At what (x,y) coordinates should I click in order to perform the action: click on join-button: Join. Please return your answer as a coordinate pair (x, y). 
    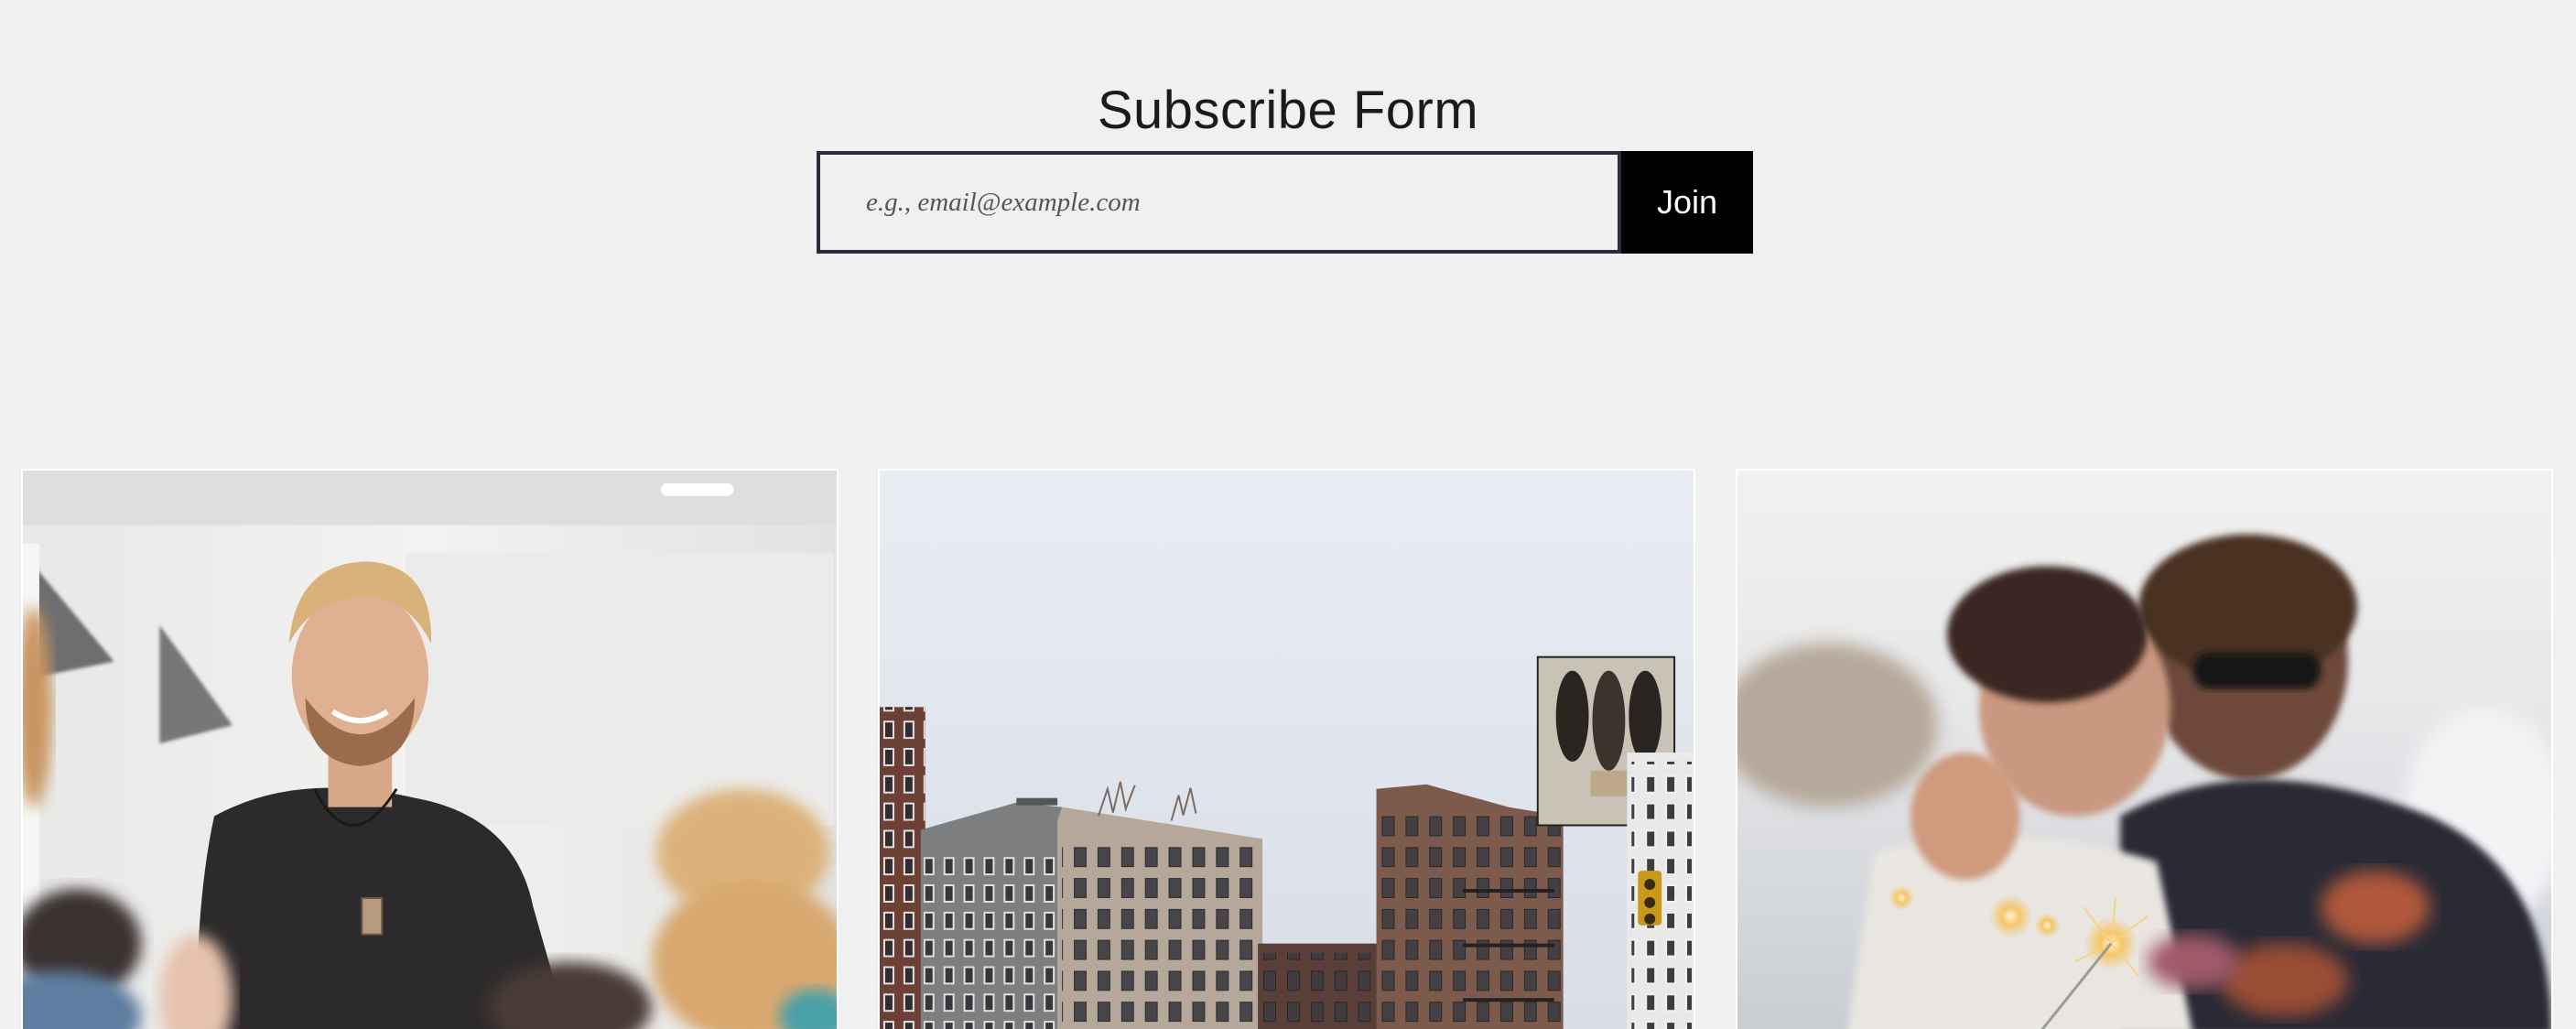
    Looking at the image, I should click on (1687, 202).